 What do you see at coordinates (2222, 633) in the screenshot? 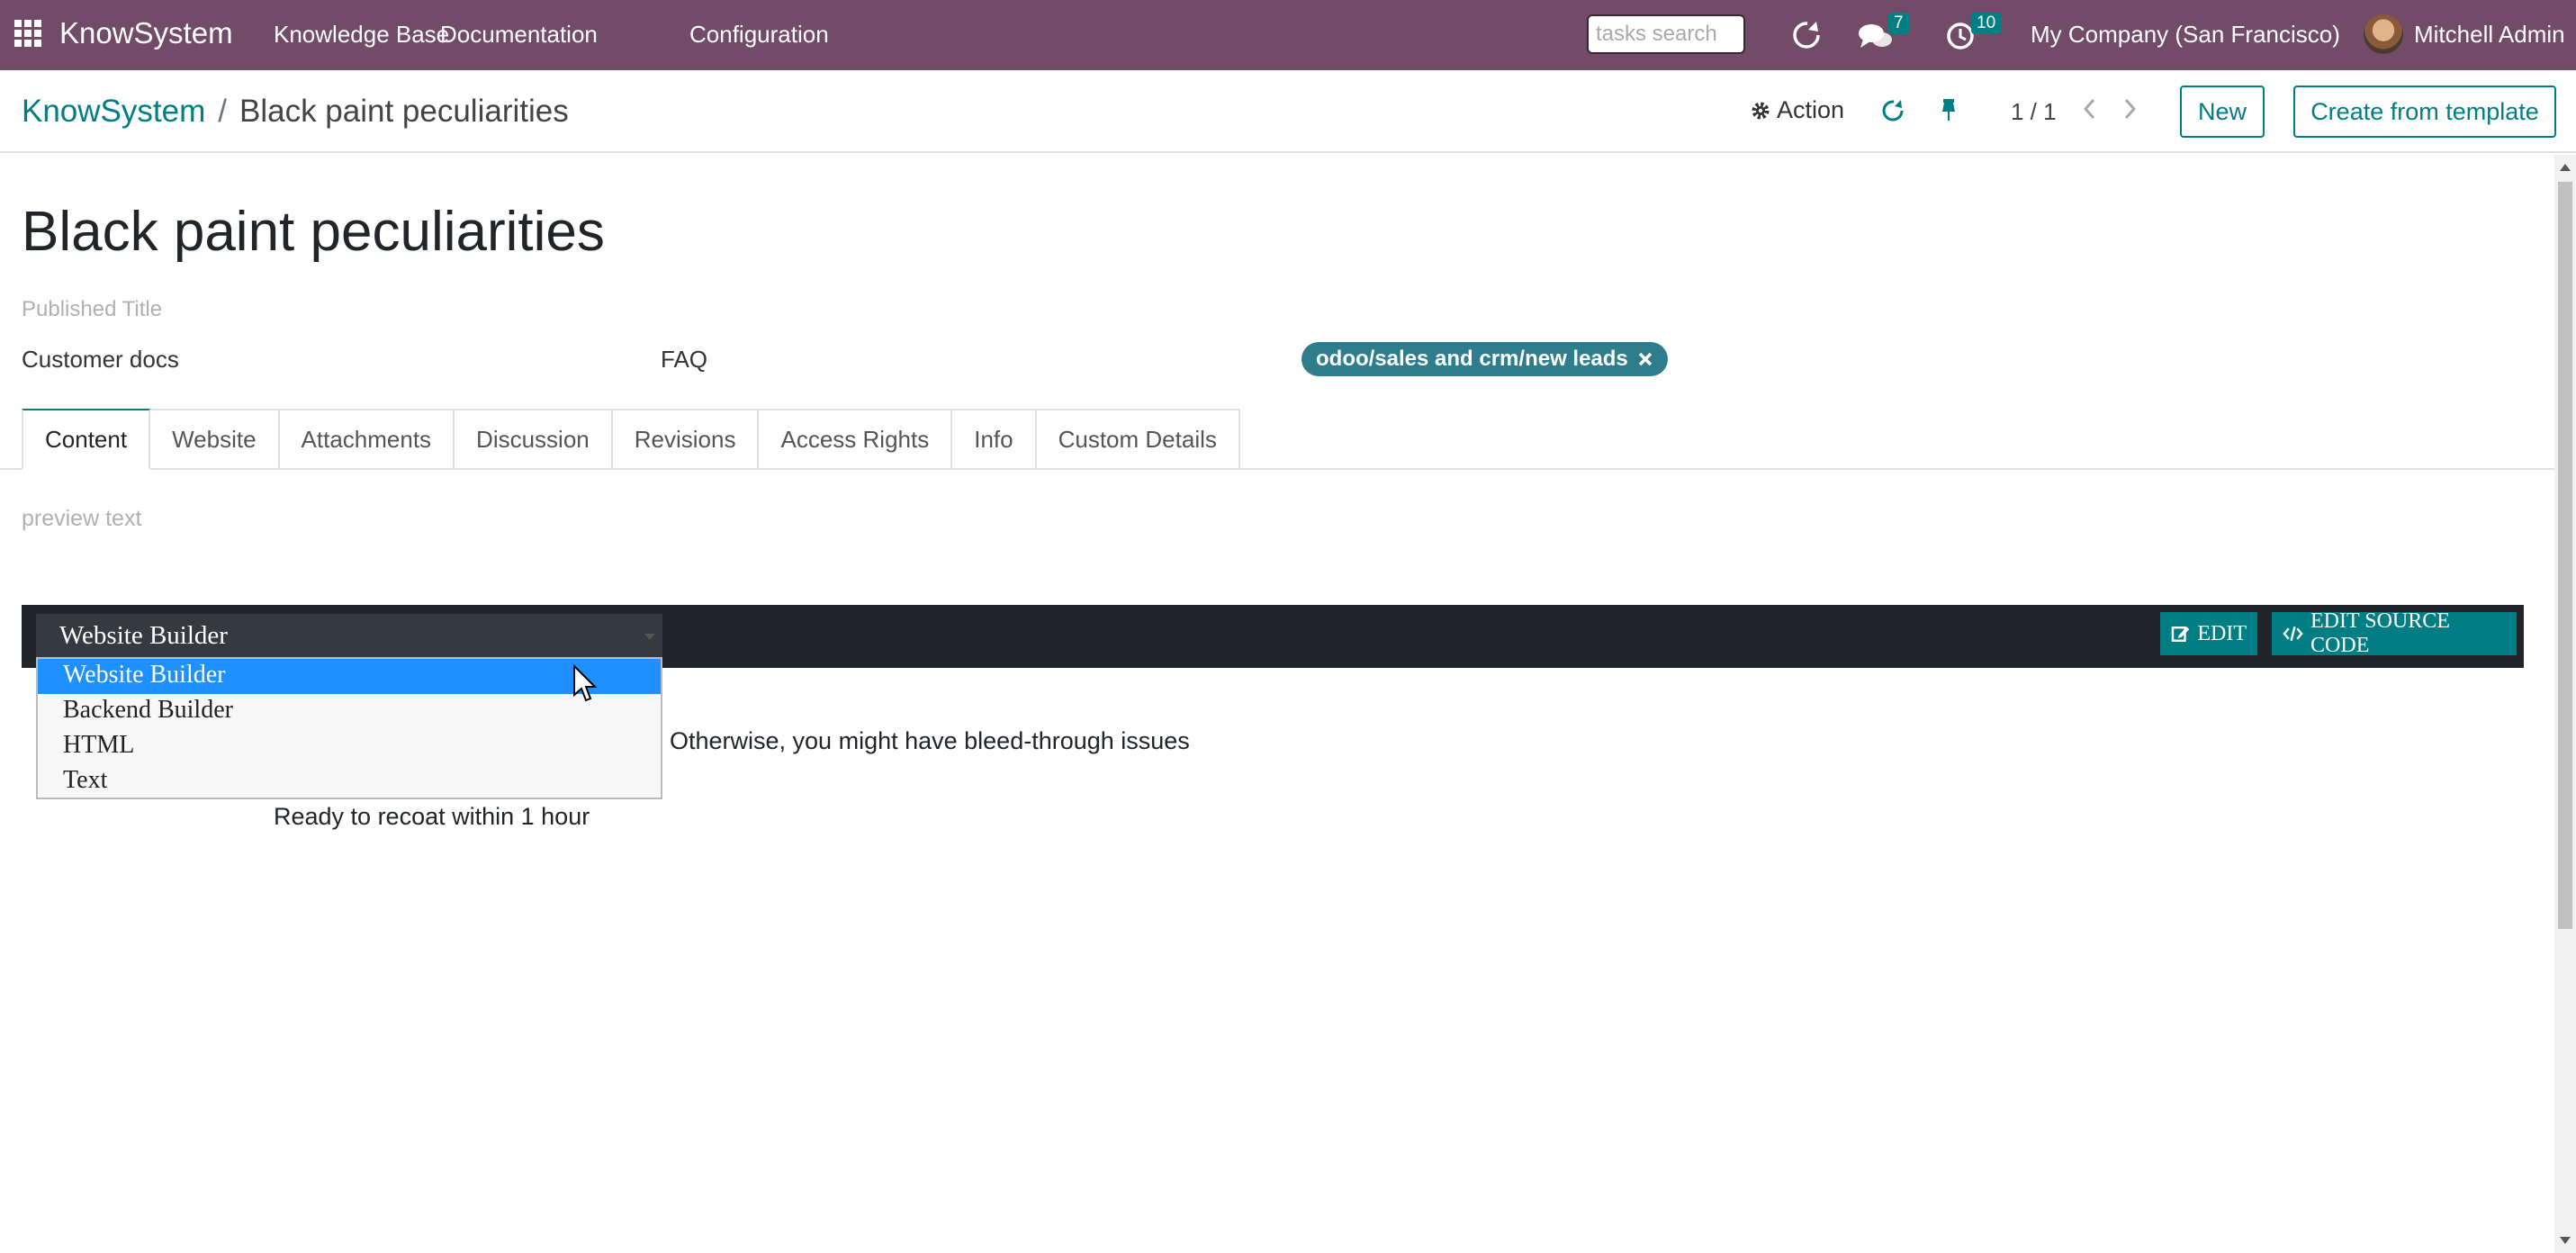
I see `edit-label: EDIT` at bounding box center [2222, 633].